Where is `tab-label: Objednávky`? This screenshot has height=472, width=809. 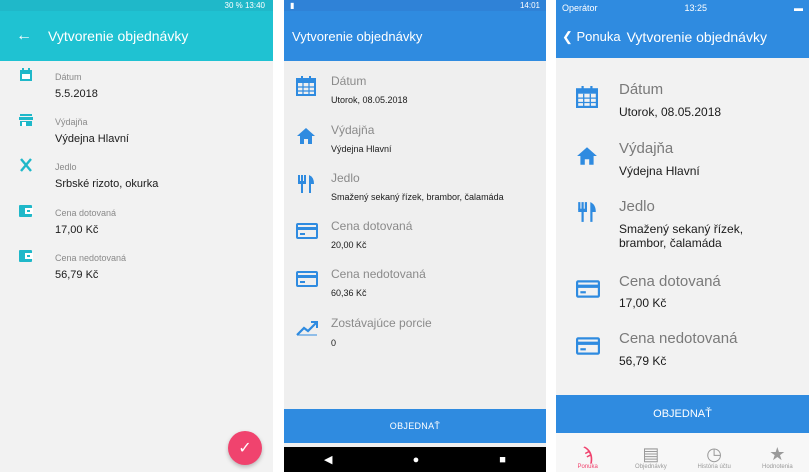 tab-label: Objednávky is located at coordinates (651, 467).